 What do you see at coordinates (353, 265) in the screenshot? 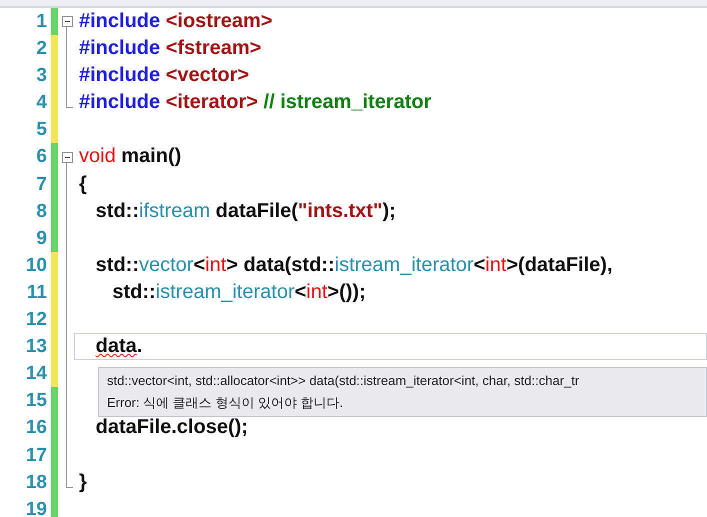
I see `code-line: std::vector<int> data(std::istream_iterator<int>(dataFile),` at bounding box center [353, 265].